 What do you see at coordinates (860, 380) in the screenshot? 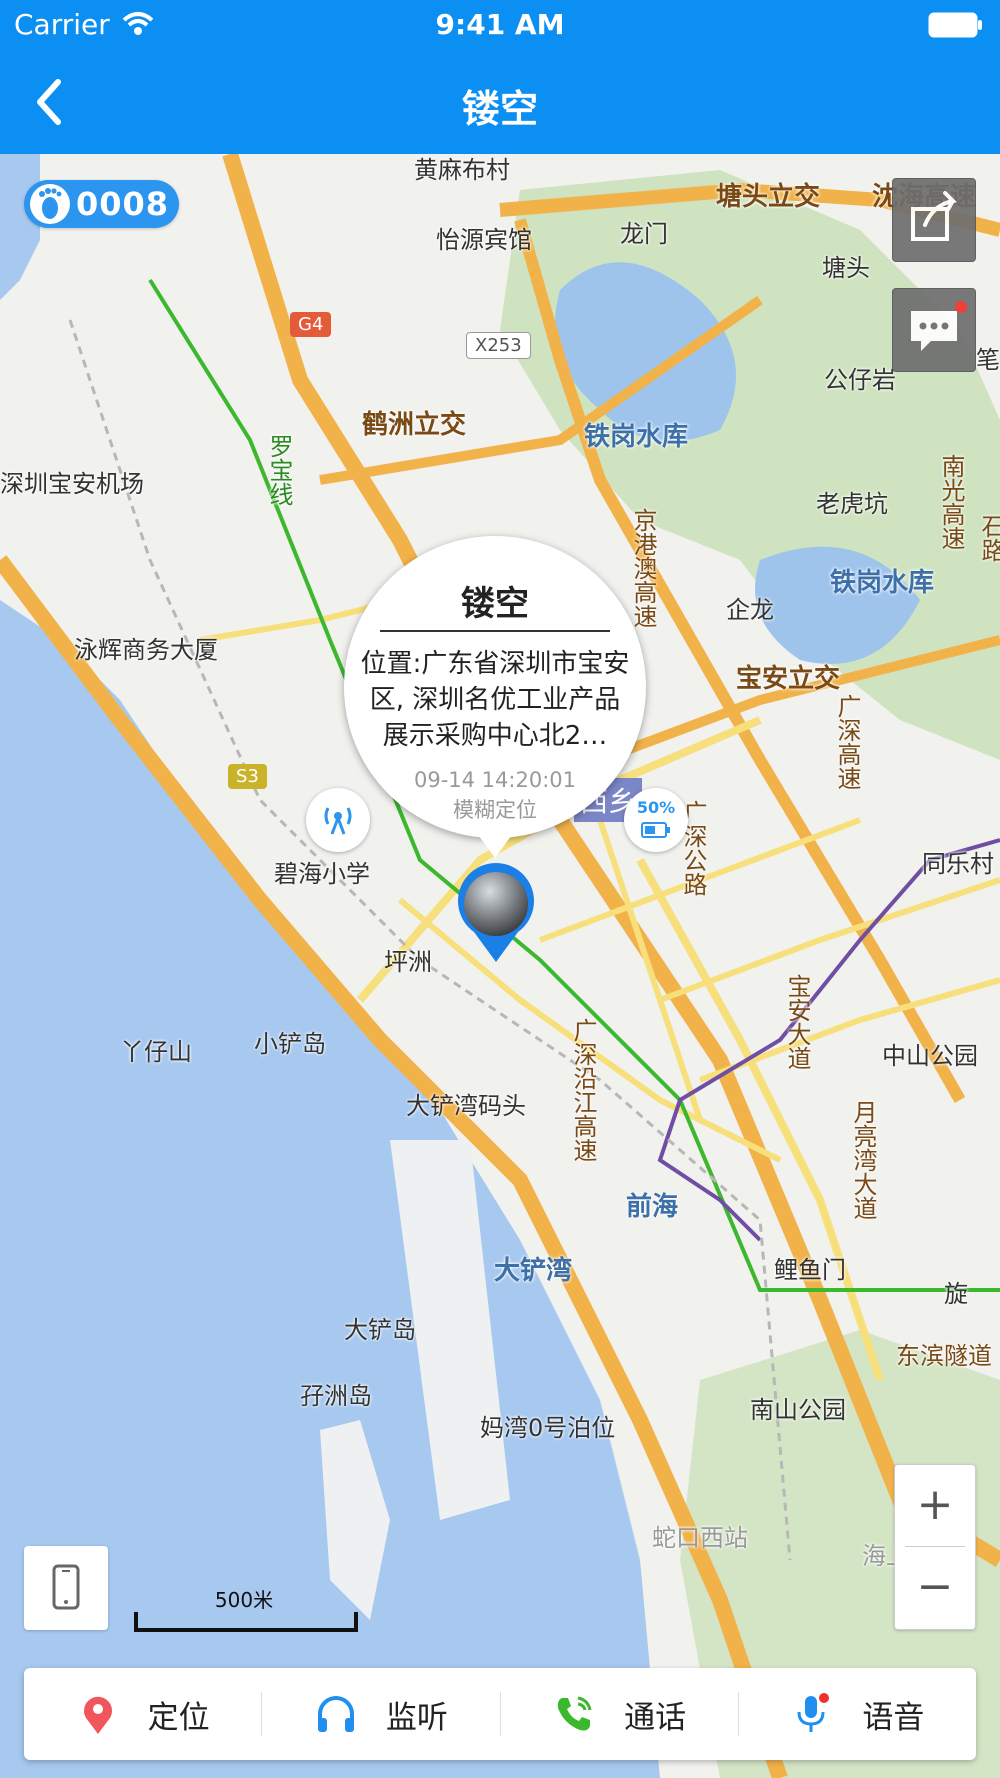
I see `map-label: 公仔岩` at bounding box center [860, 380].